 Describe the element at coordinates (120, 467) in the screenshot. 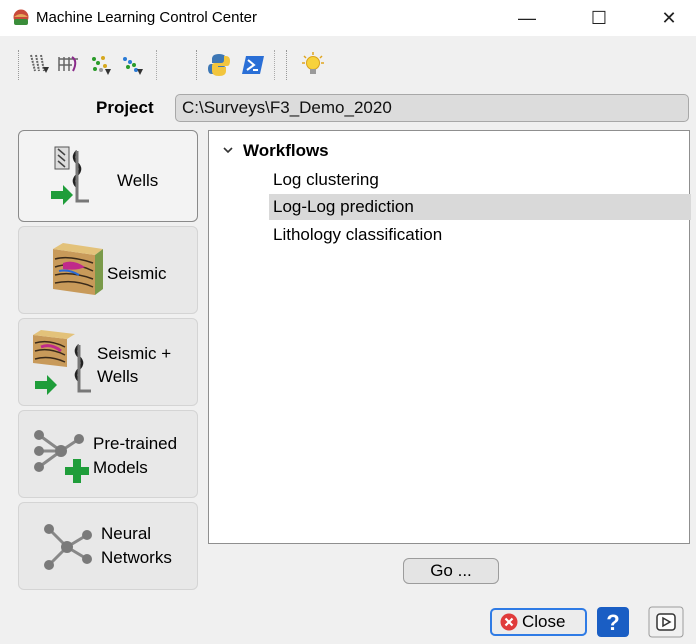

I see `sidebar-item-label-line2: Models` at that location.